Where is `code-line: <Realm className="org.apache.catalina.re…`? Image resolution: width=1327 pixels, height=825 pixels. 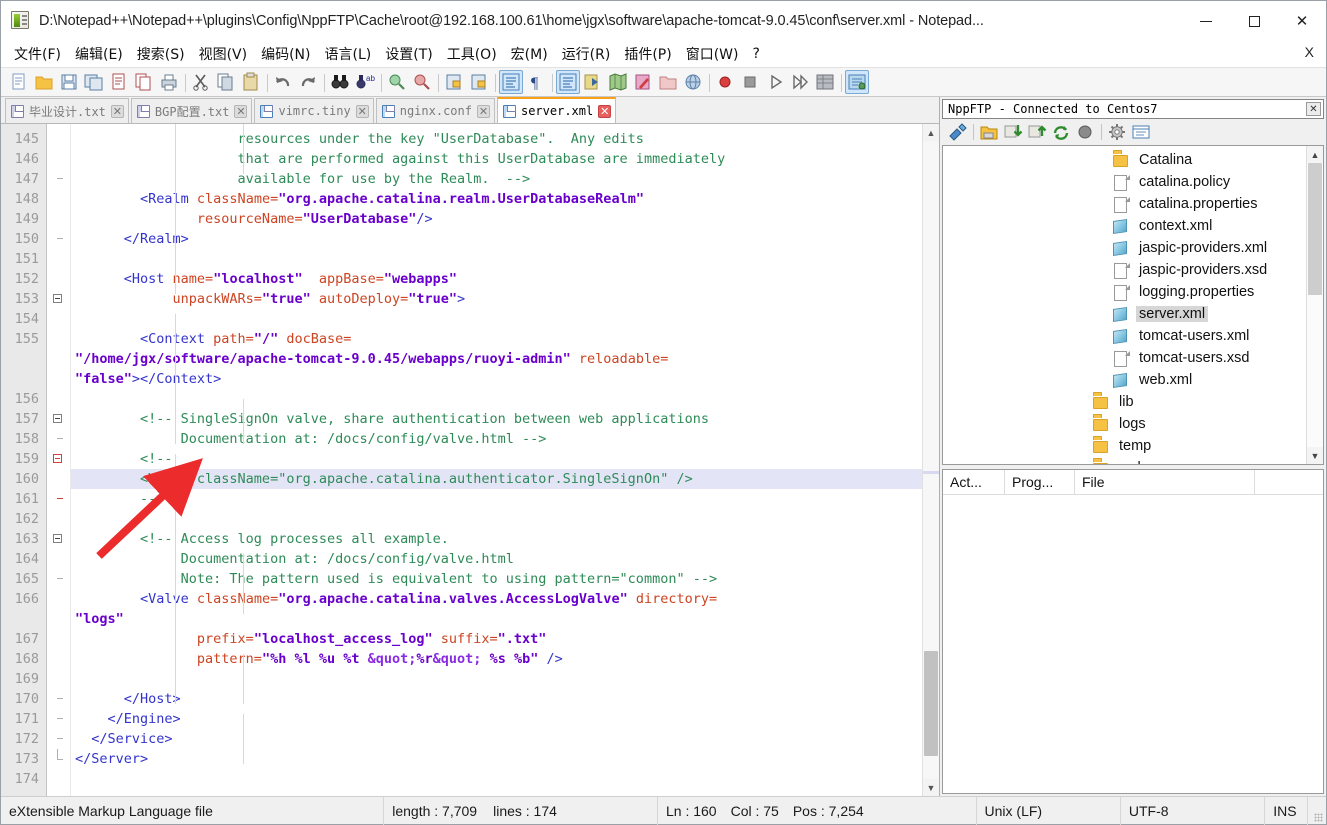
code-line: <Realm className="org.apache.catalina.re… is located at coordinates (496, 199).